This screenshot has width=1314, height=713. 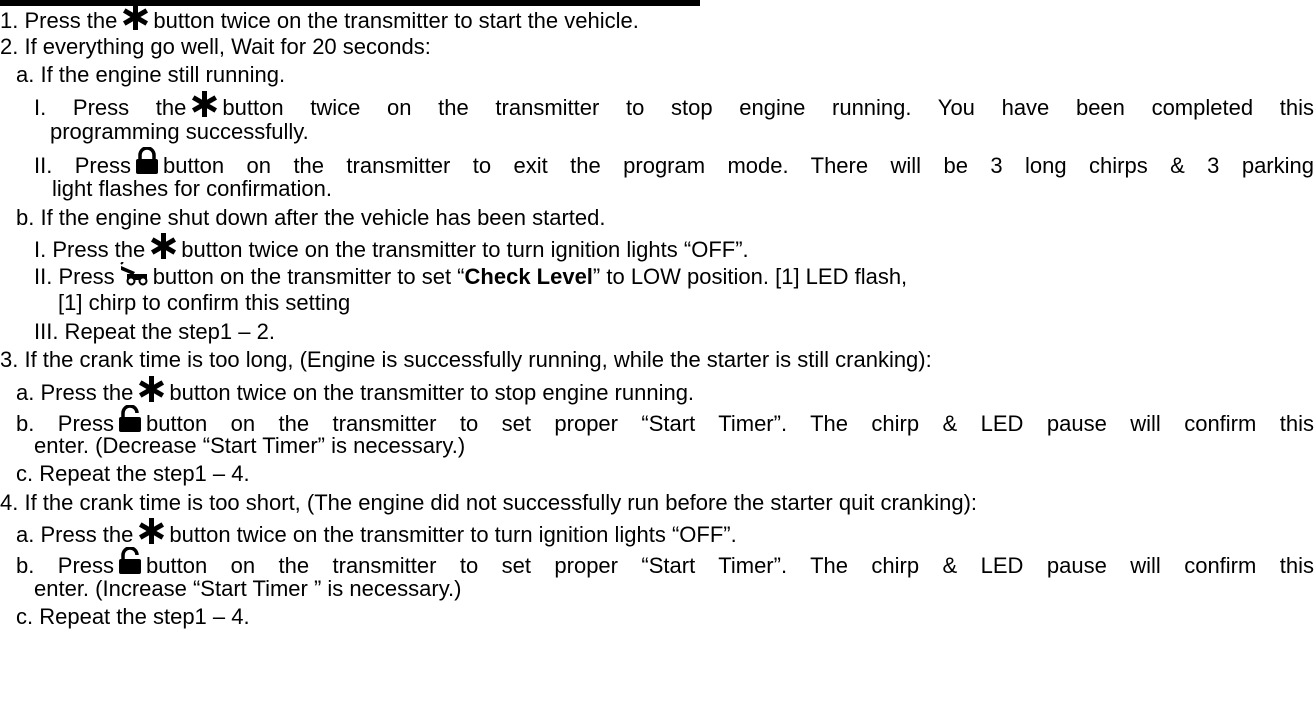 I want to click on step-text: b. Press, so click(x=65, y=565).